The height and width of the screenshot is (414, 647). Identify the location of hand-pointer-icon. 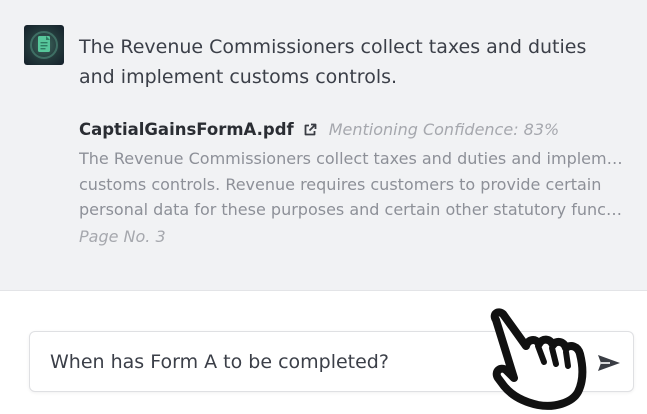
(538, 358).